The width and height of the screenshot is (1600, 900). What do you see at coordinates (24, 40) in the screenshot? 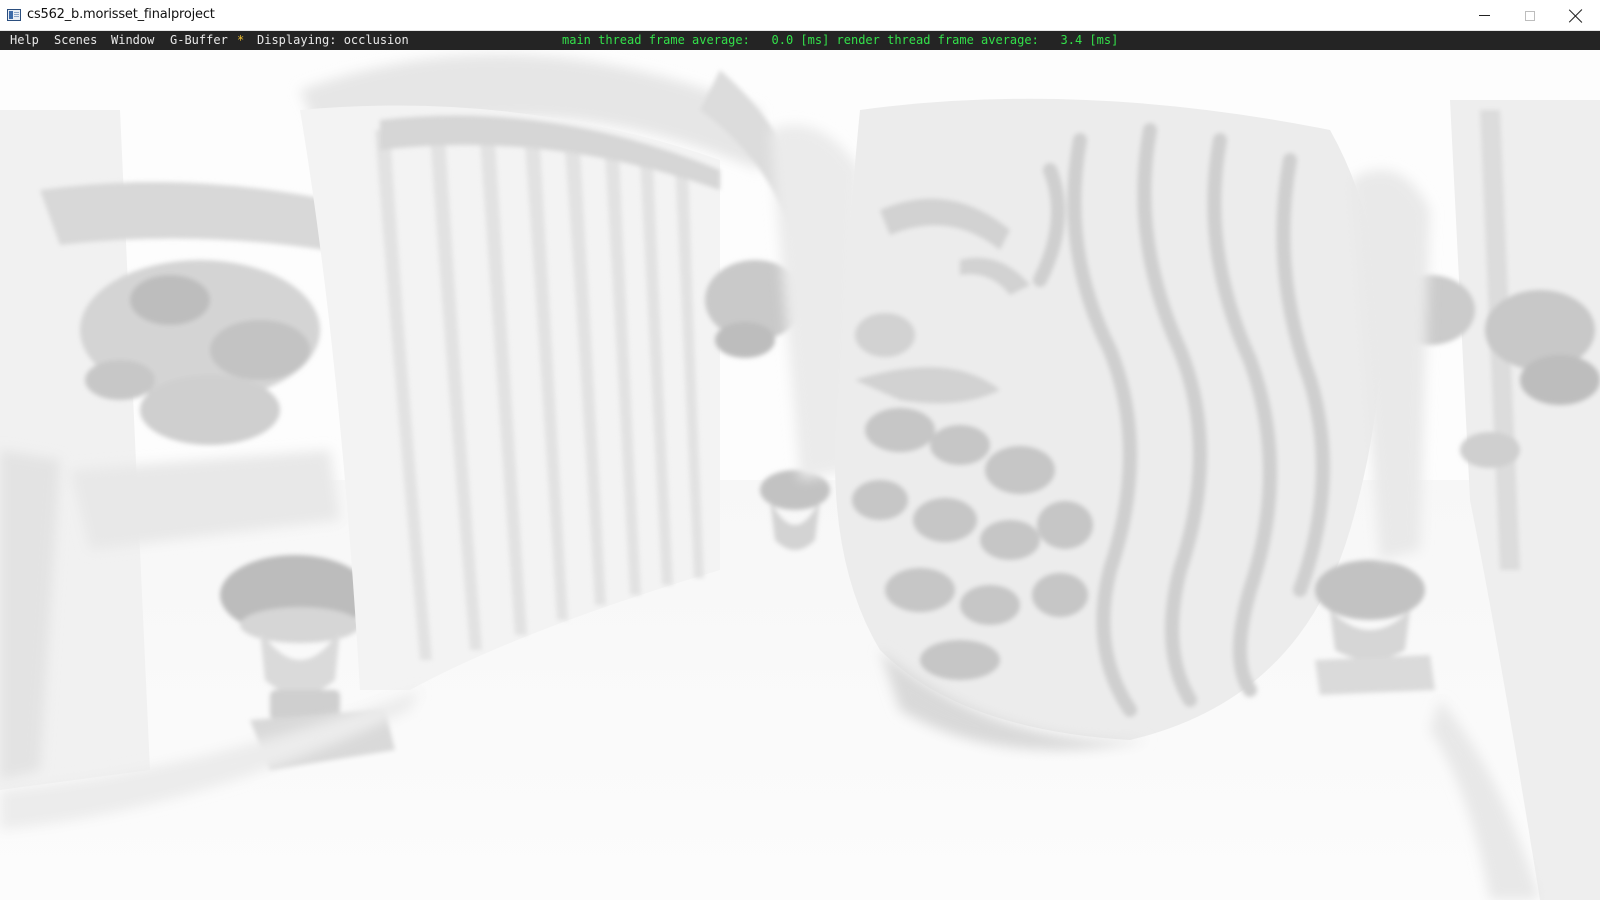
I see `menu-help: Help` at bounding box center [24, 40].